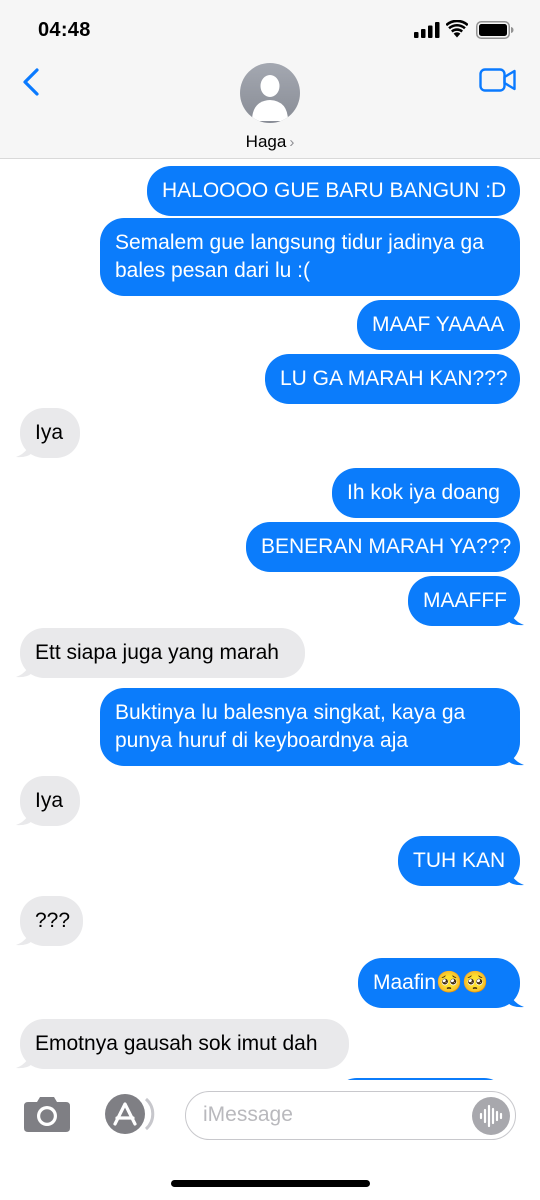 This screenshot has height=1200, width=540. I want to click on message-bubble: MAAF YAAAA, so click(438, 325).